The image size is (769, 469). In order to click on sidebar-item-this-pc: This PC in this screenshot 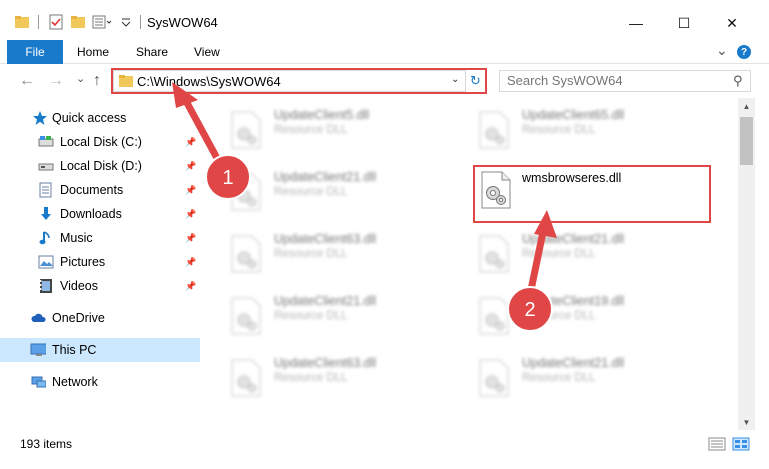, I will do `click(100, 350)`.